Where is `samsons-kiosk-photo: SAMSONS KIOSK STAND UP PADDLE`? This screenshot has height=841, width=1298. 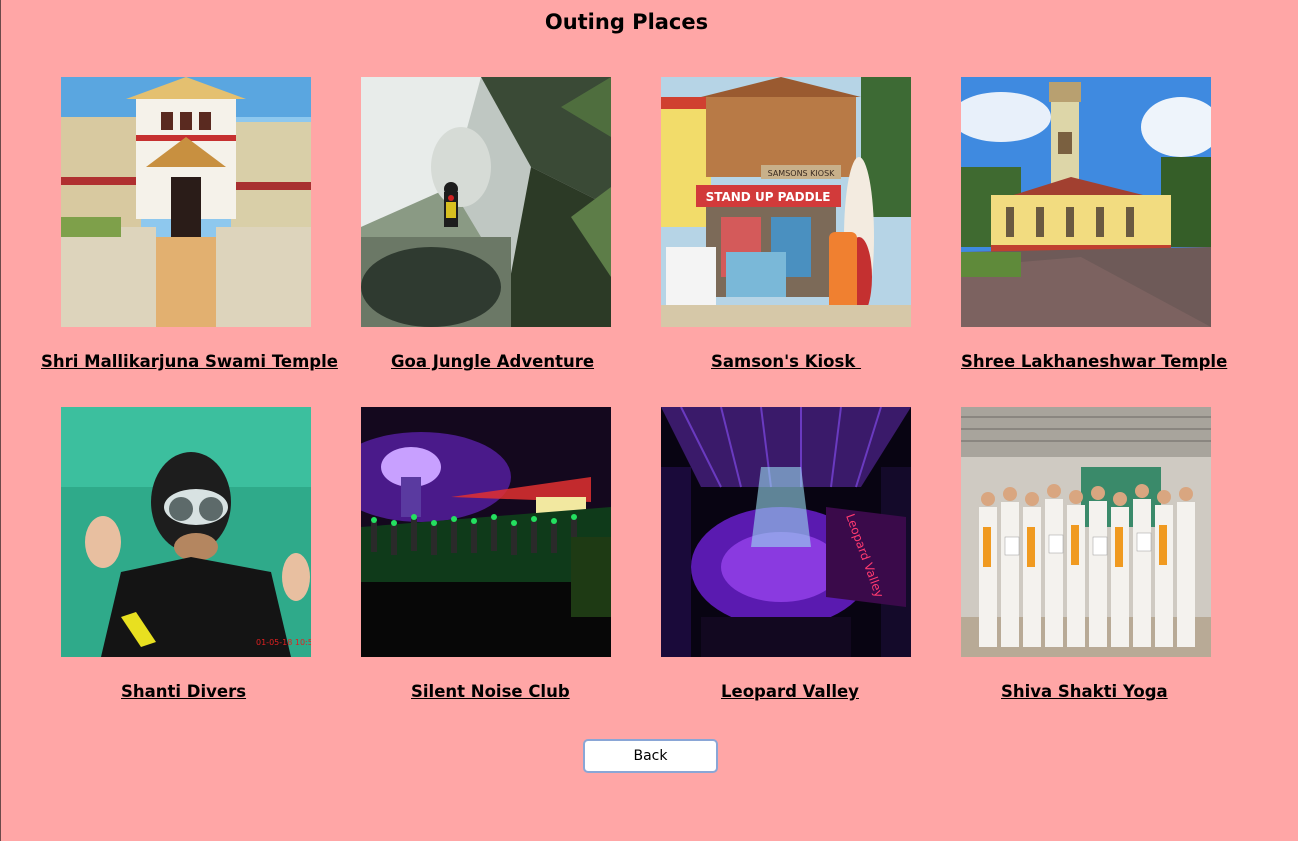 samsons-kiosk-photo: SAMSONS KIOSK STAND UP PADDLE is located at coordinates (786, 202).